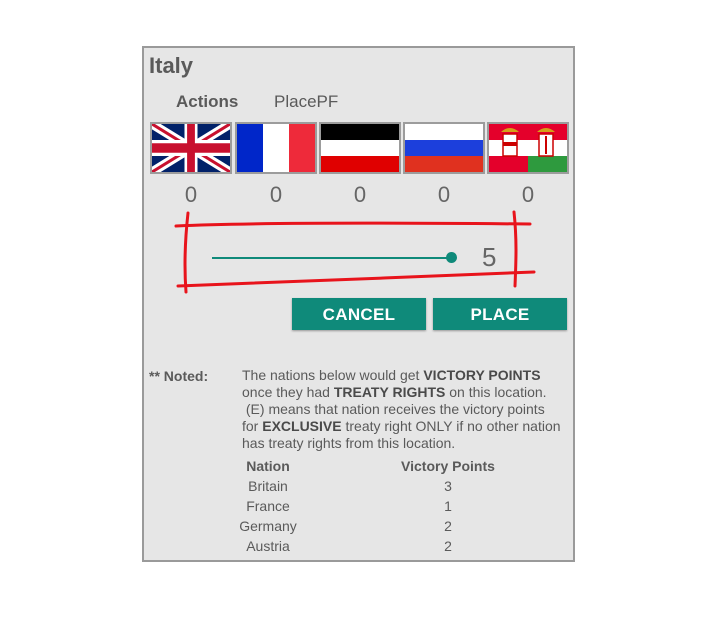  Describe the element at coordinates (276, 148) in the screenshot. I see `france-flag-icon` at that location.